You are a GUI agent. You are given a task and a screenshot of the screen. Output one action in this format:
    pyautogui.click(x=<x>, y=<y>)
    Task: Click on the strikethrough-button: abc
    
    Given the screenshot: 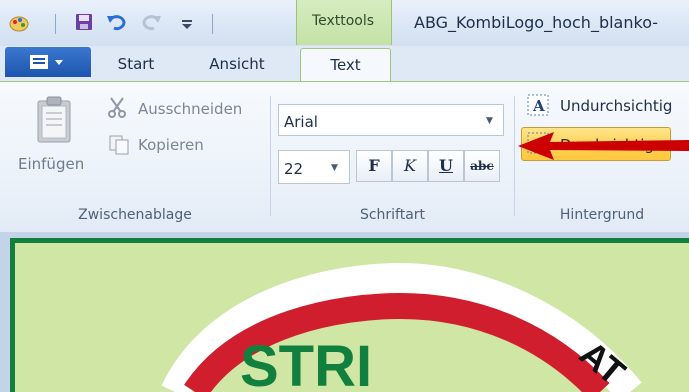 What is the action you would take?
    pyautogui.click(x=482, y=166)
    